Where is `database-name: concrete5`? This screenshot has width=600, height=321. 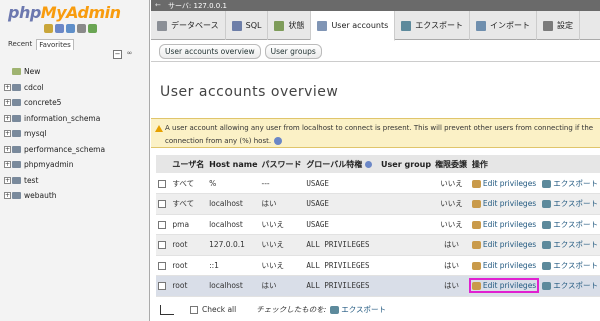 database-name: concrete5 is located at coordinates (42, 102).